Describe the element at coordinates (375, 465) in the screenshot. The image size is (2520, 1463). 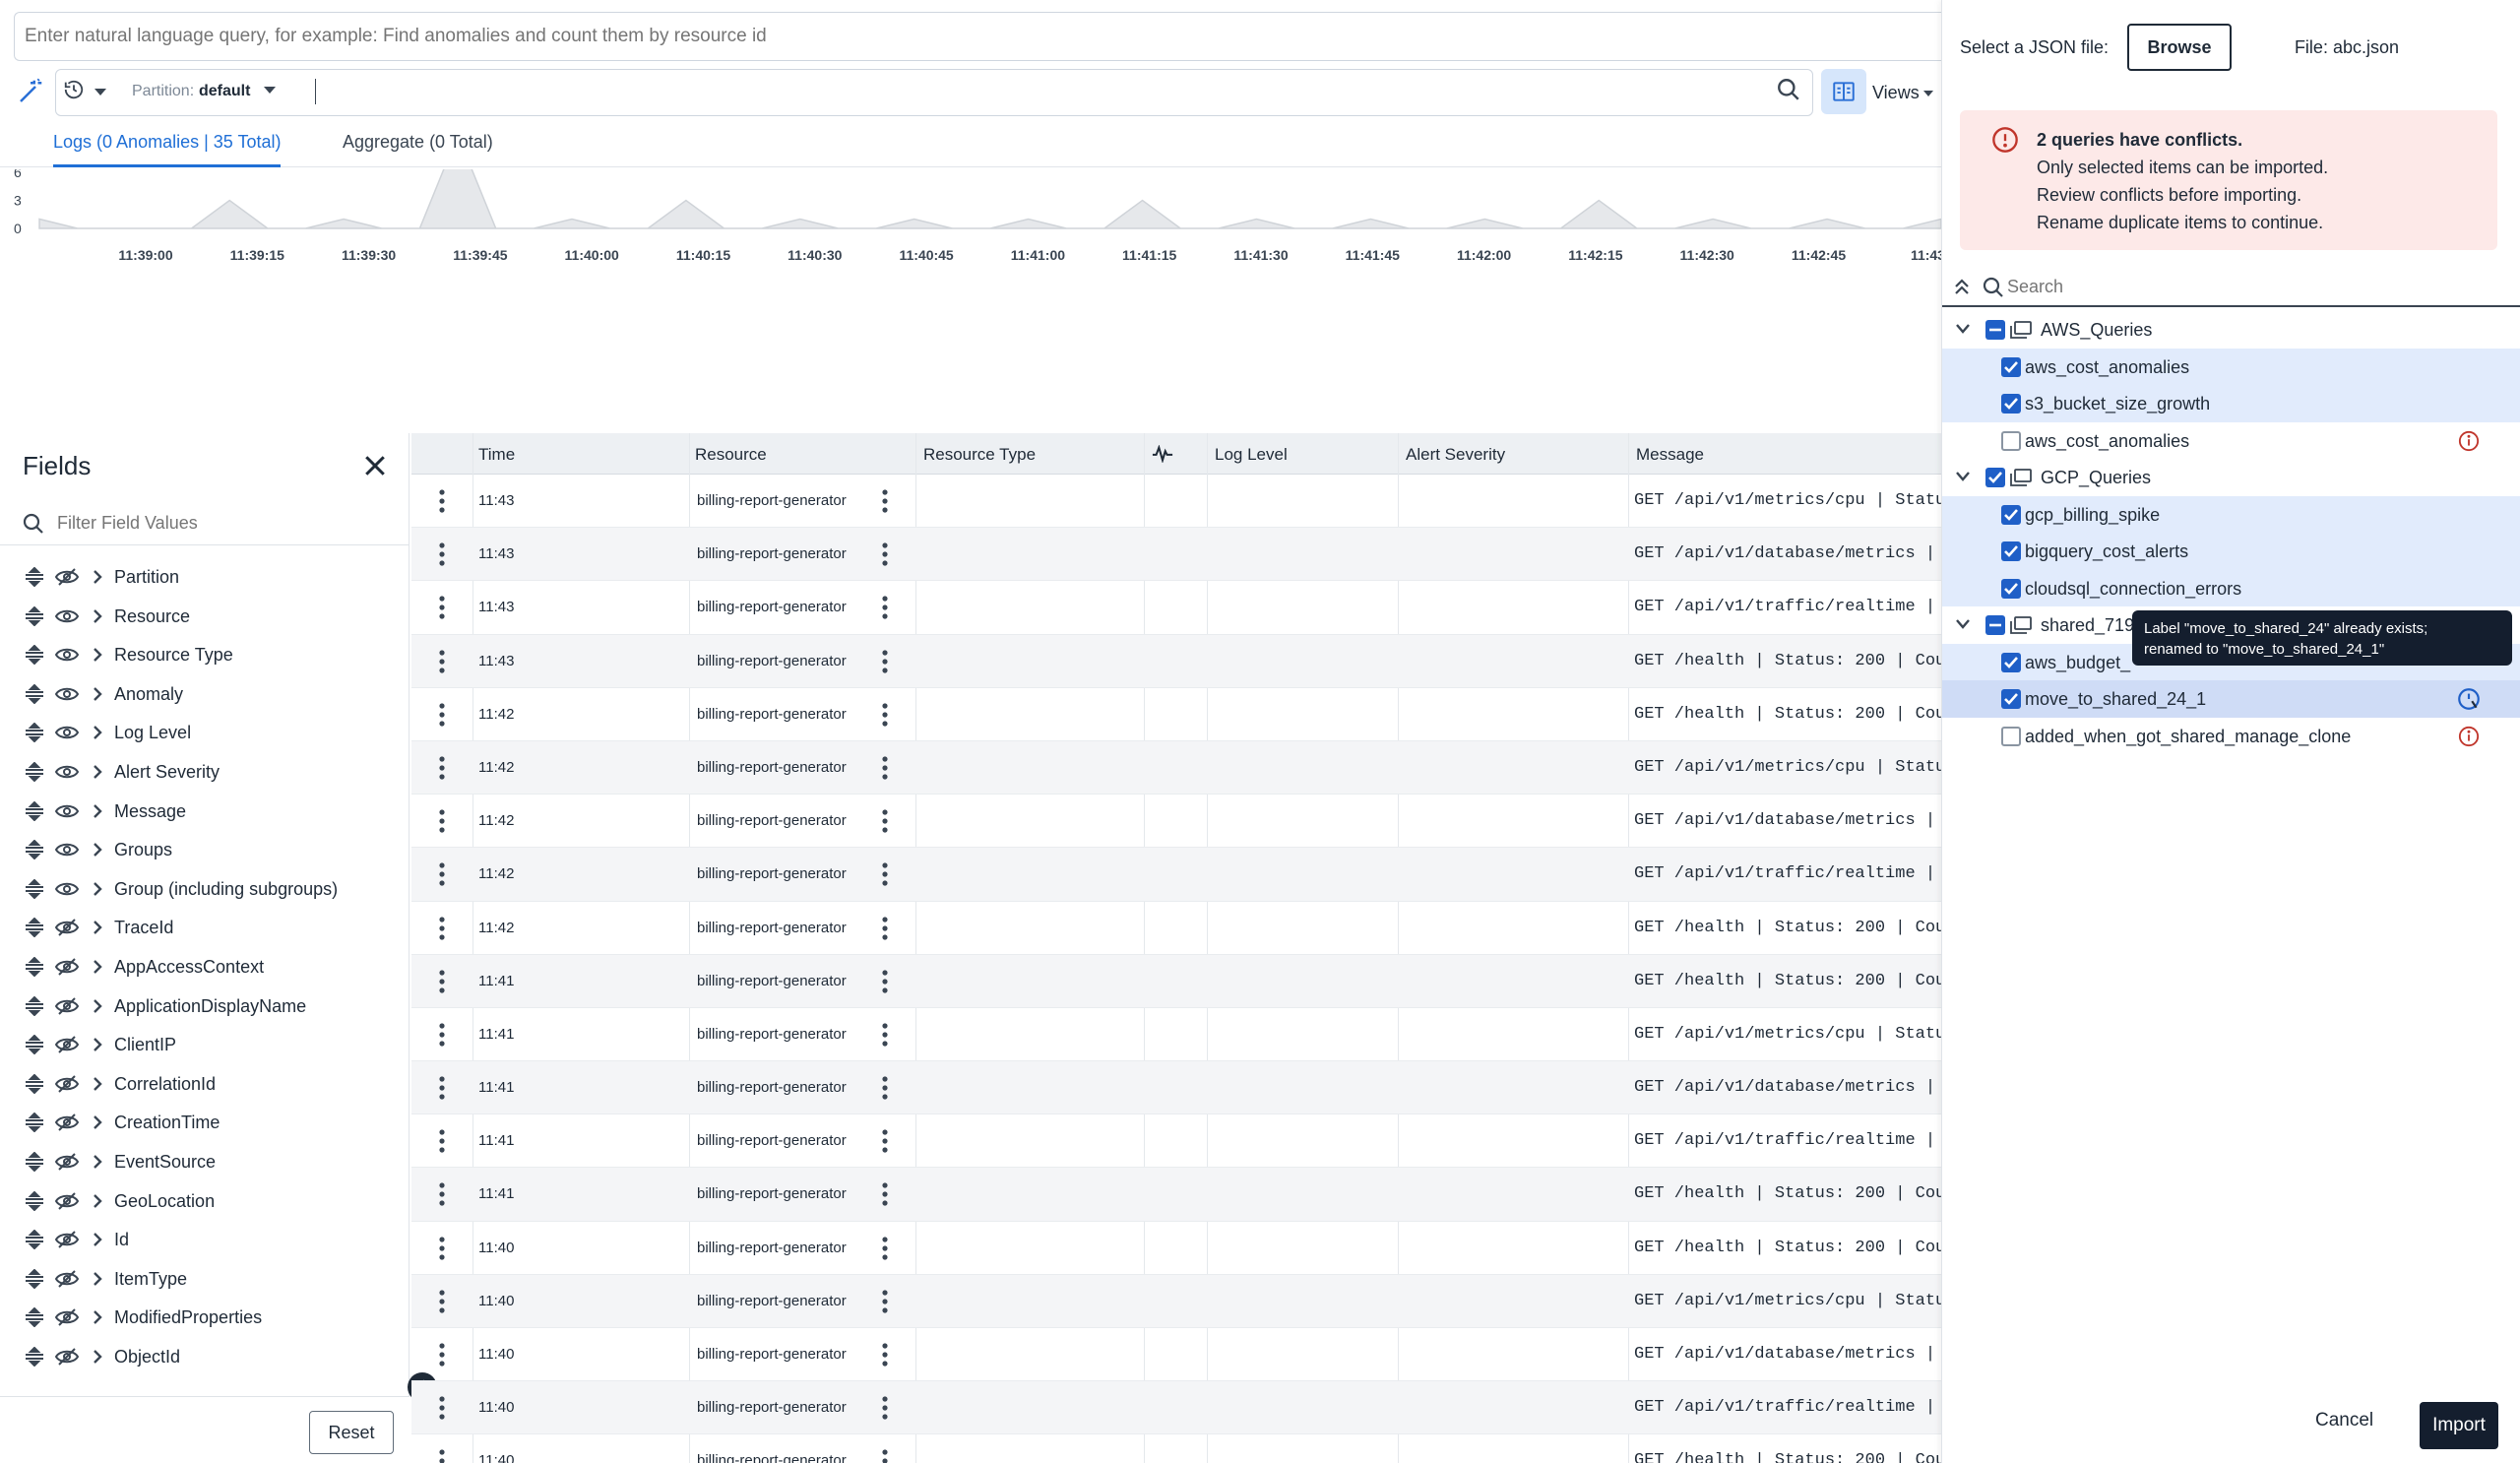
I see `close-icon` at that location.